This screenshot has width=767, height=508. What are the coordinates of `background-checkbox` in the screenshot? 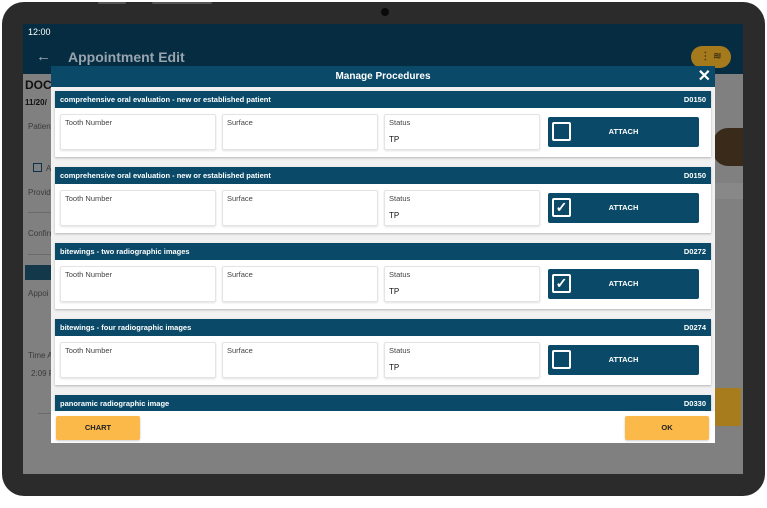 It's located at (37, 167).